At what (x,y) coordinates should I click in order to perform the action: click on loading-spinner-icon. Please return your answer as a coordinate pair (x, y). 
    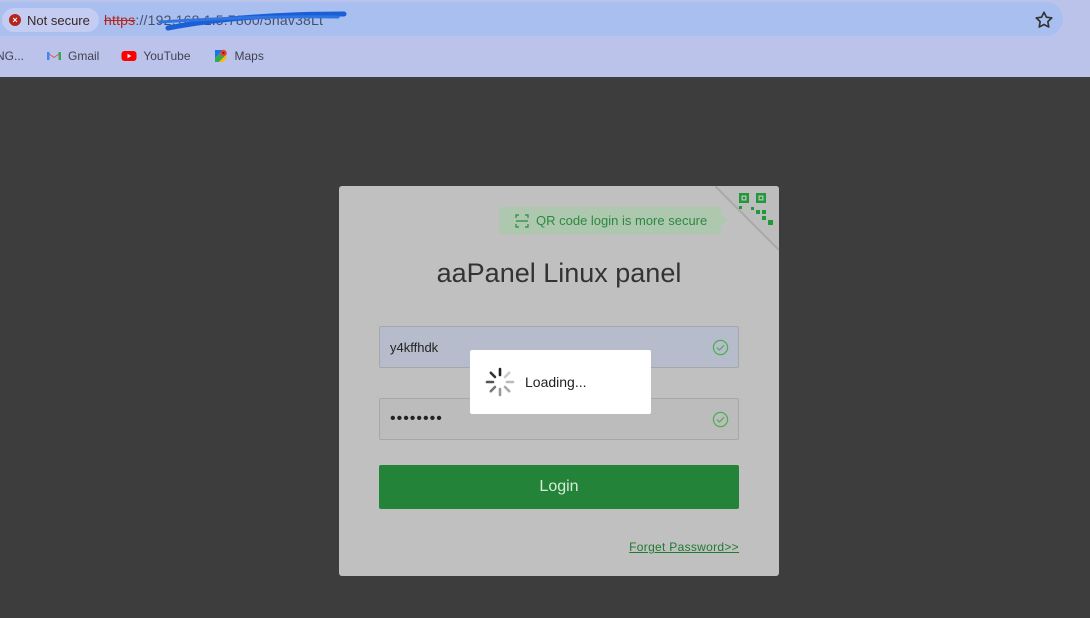
    Looking at the image, I should click on (500, 382).